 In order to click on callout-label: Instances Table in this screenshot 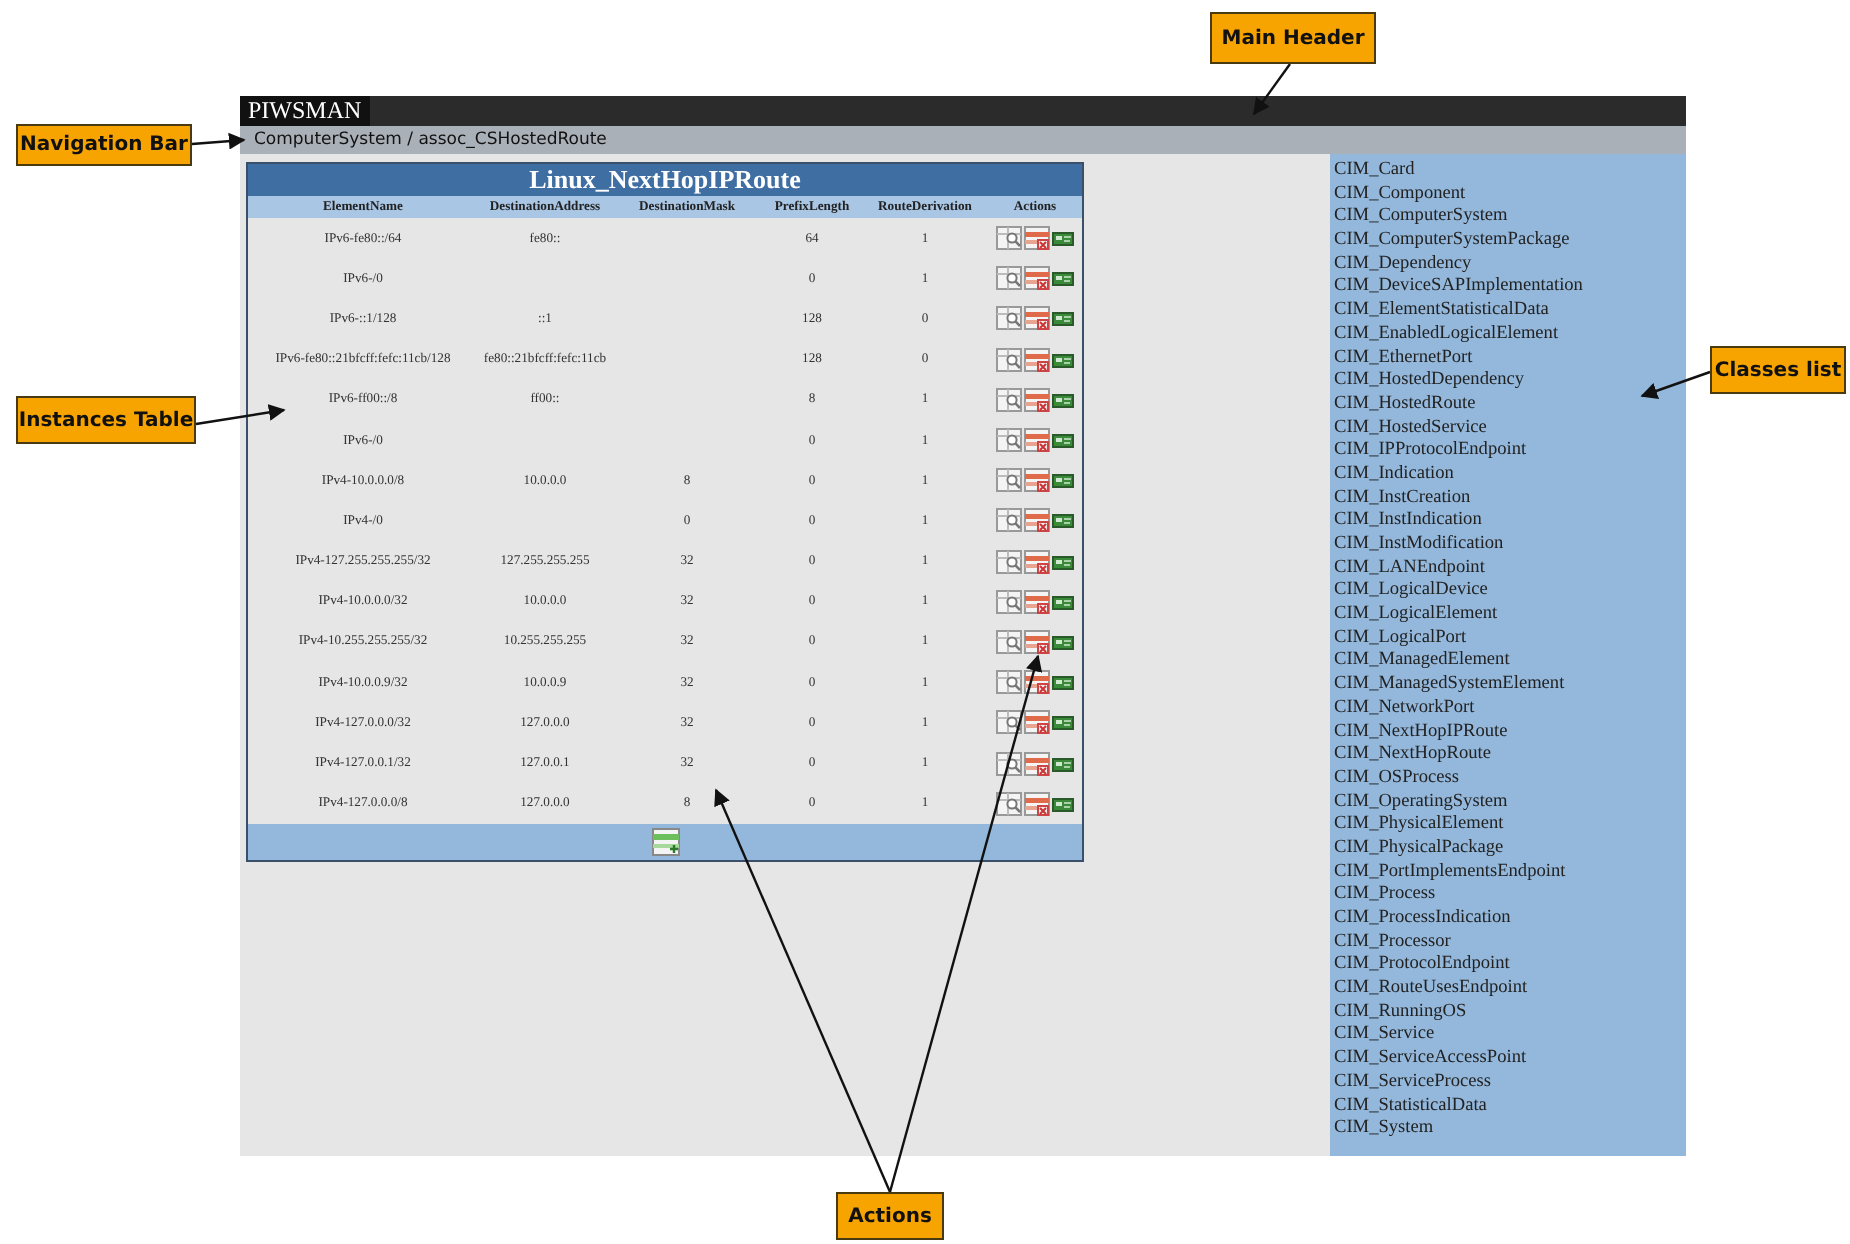, I will do `click(106, 420)`.